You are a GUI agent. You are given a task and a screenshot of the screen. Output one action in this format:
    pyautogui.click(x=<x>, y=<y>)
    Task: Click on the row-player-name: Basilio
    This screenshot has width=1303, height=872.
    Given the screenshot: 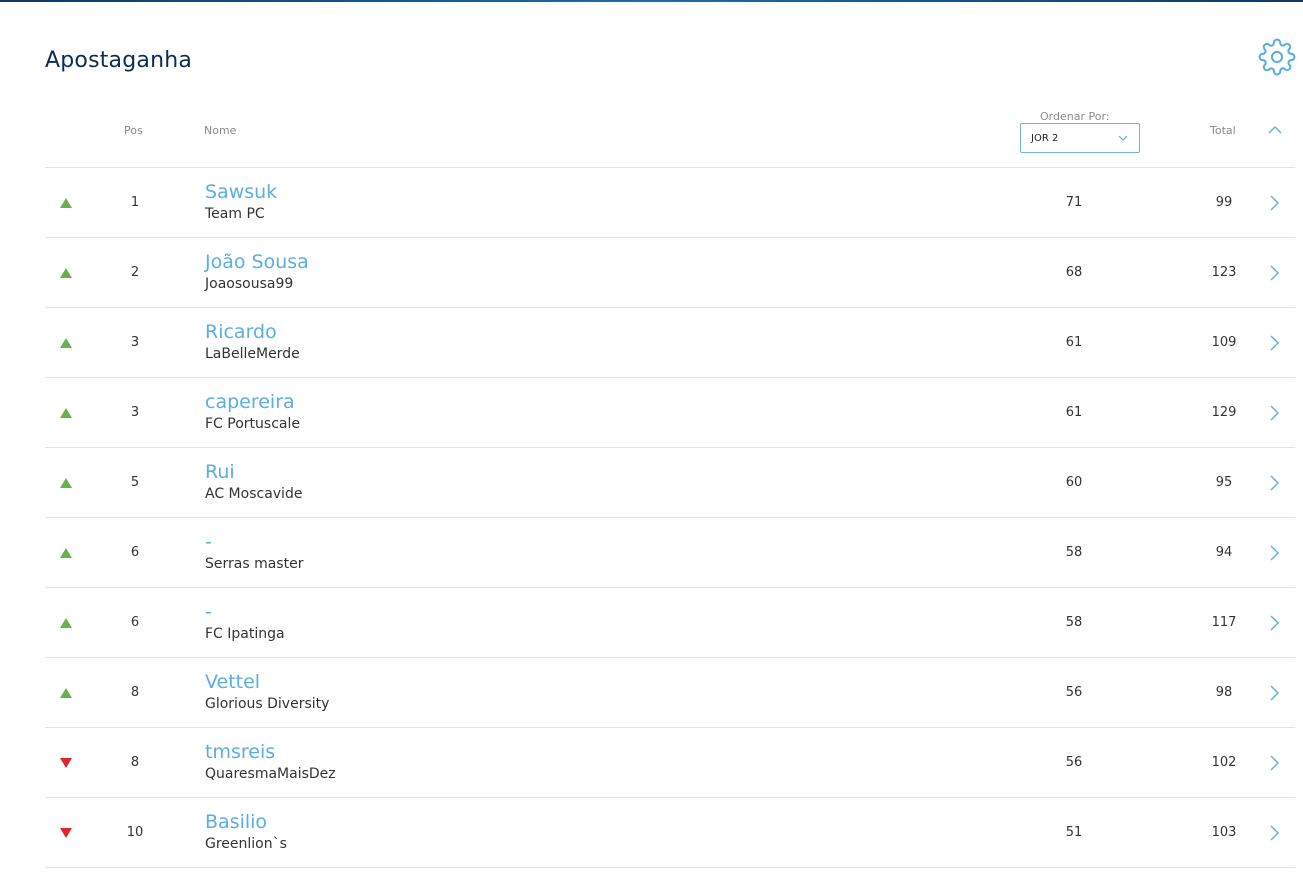 What is the action you would take?
    pyautogui.click(x=236, y=822)
    